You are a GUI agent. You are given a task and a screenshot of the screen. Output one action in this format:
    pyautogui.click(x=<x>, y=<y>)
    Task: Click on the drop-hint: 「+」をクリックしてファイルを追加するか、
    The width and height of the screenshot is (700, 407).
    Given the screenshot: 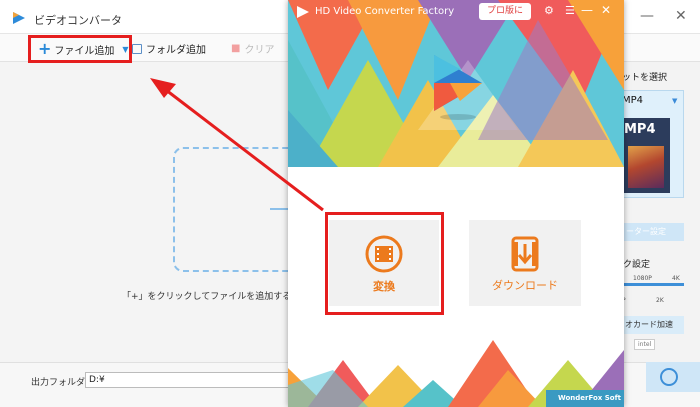 What is the action you would take?
    pyautogui.click(x=216, y=297)
    